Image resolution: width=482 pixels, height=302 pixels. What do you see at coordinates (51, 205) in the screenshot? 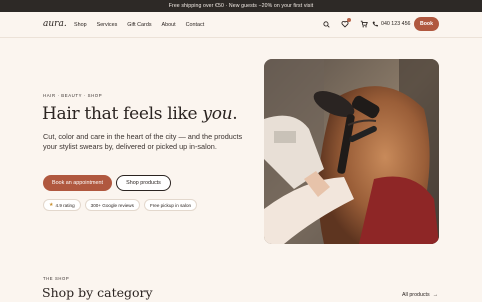
I see `star-icon: ★` at bounding box center [51, 205].